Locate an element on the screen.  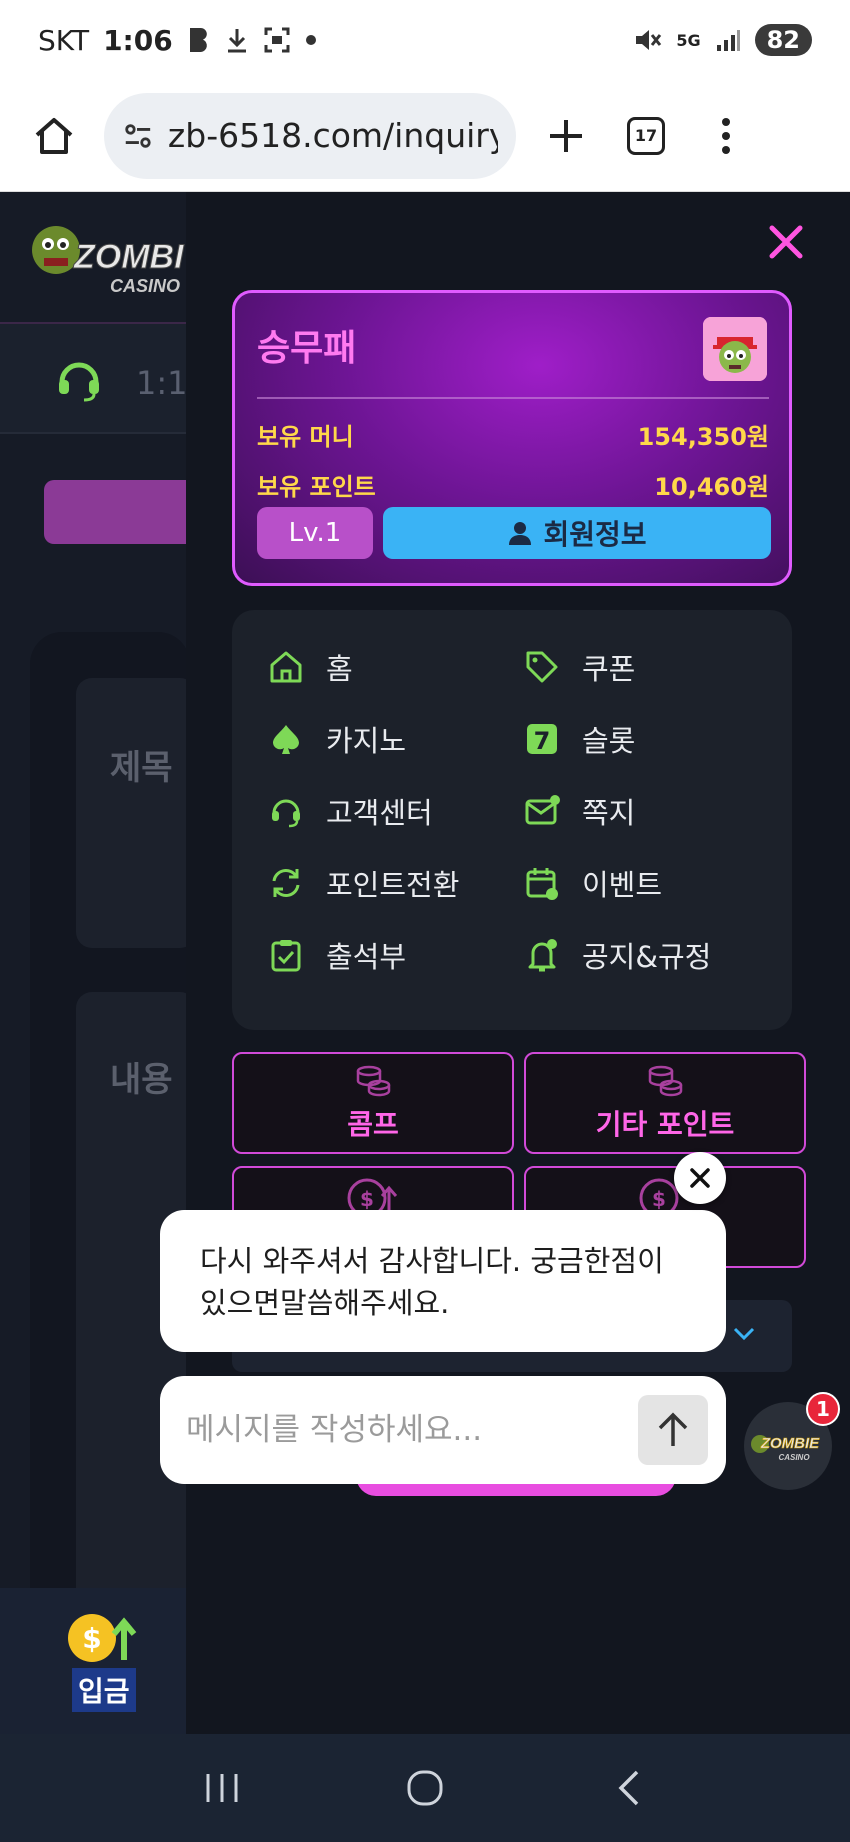
coins-stack-icon is located at coordinates (665, 1081).